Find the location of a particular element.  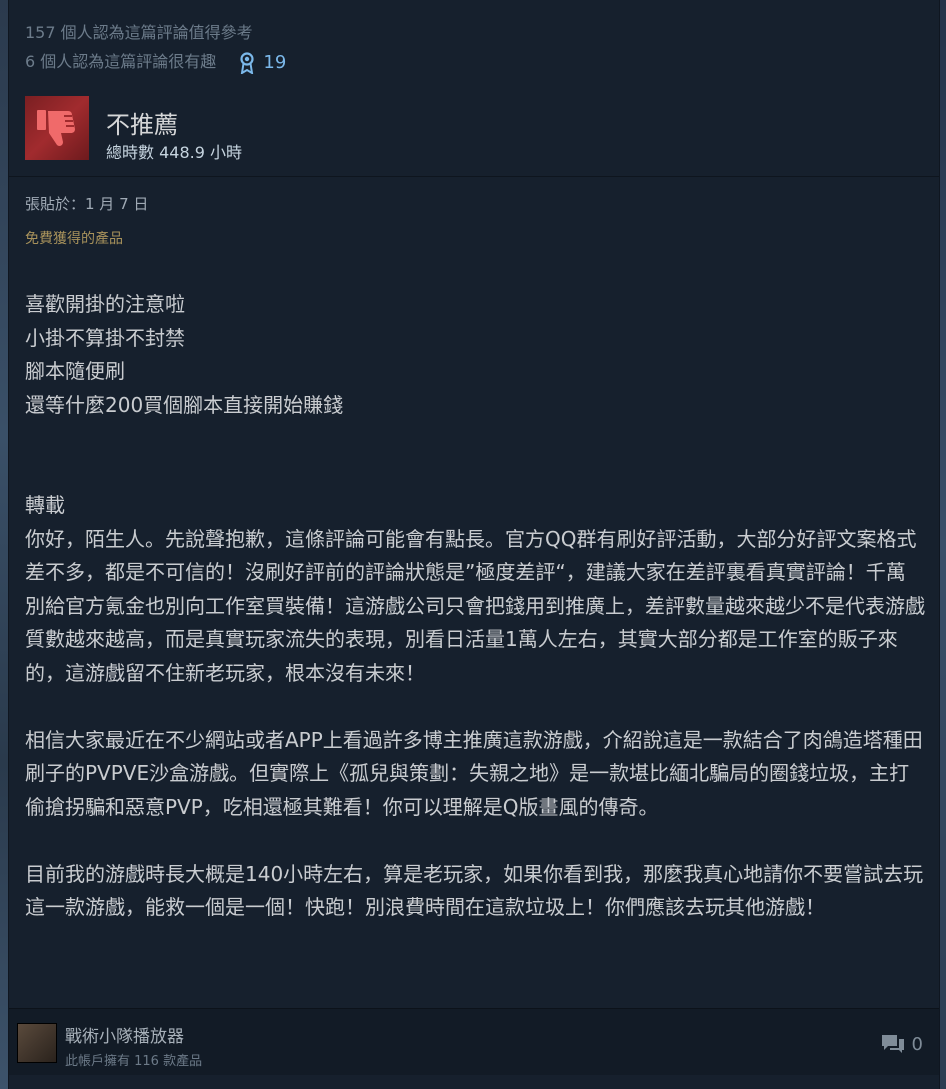

thumbs-down-icon is located at coordinates (56, 128).